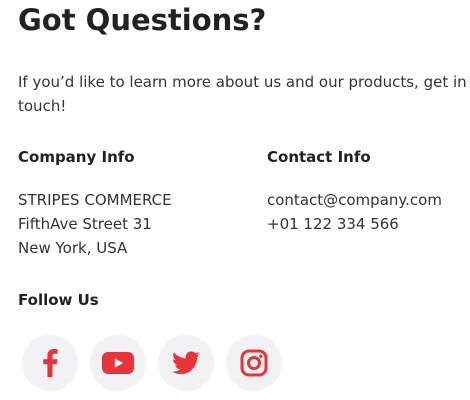 The width and height of the screenshot is (470, 400). I want to click on youtube-icon, so click(118, 363).